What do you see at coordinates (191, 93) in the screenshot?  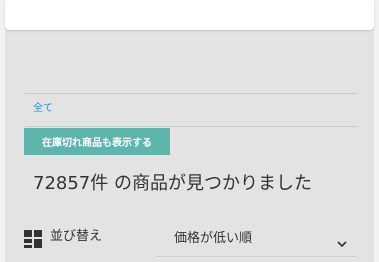 I see `divider-top` at bounding box center [191, 93].